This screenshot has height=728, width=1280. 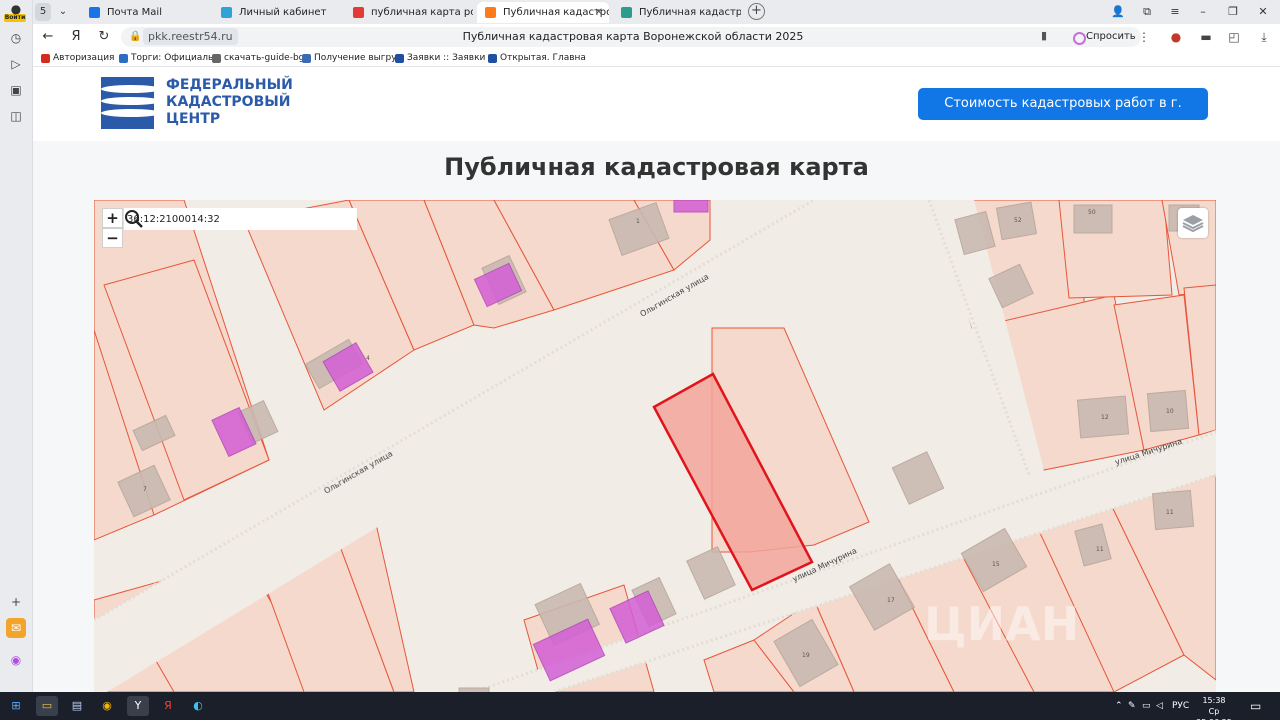 I want to click on chrome-icon: ◉, so click(x=107, y=706).